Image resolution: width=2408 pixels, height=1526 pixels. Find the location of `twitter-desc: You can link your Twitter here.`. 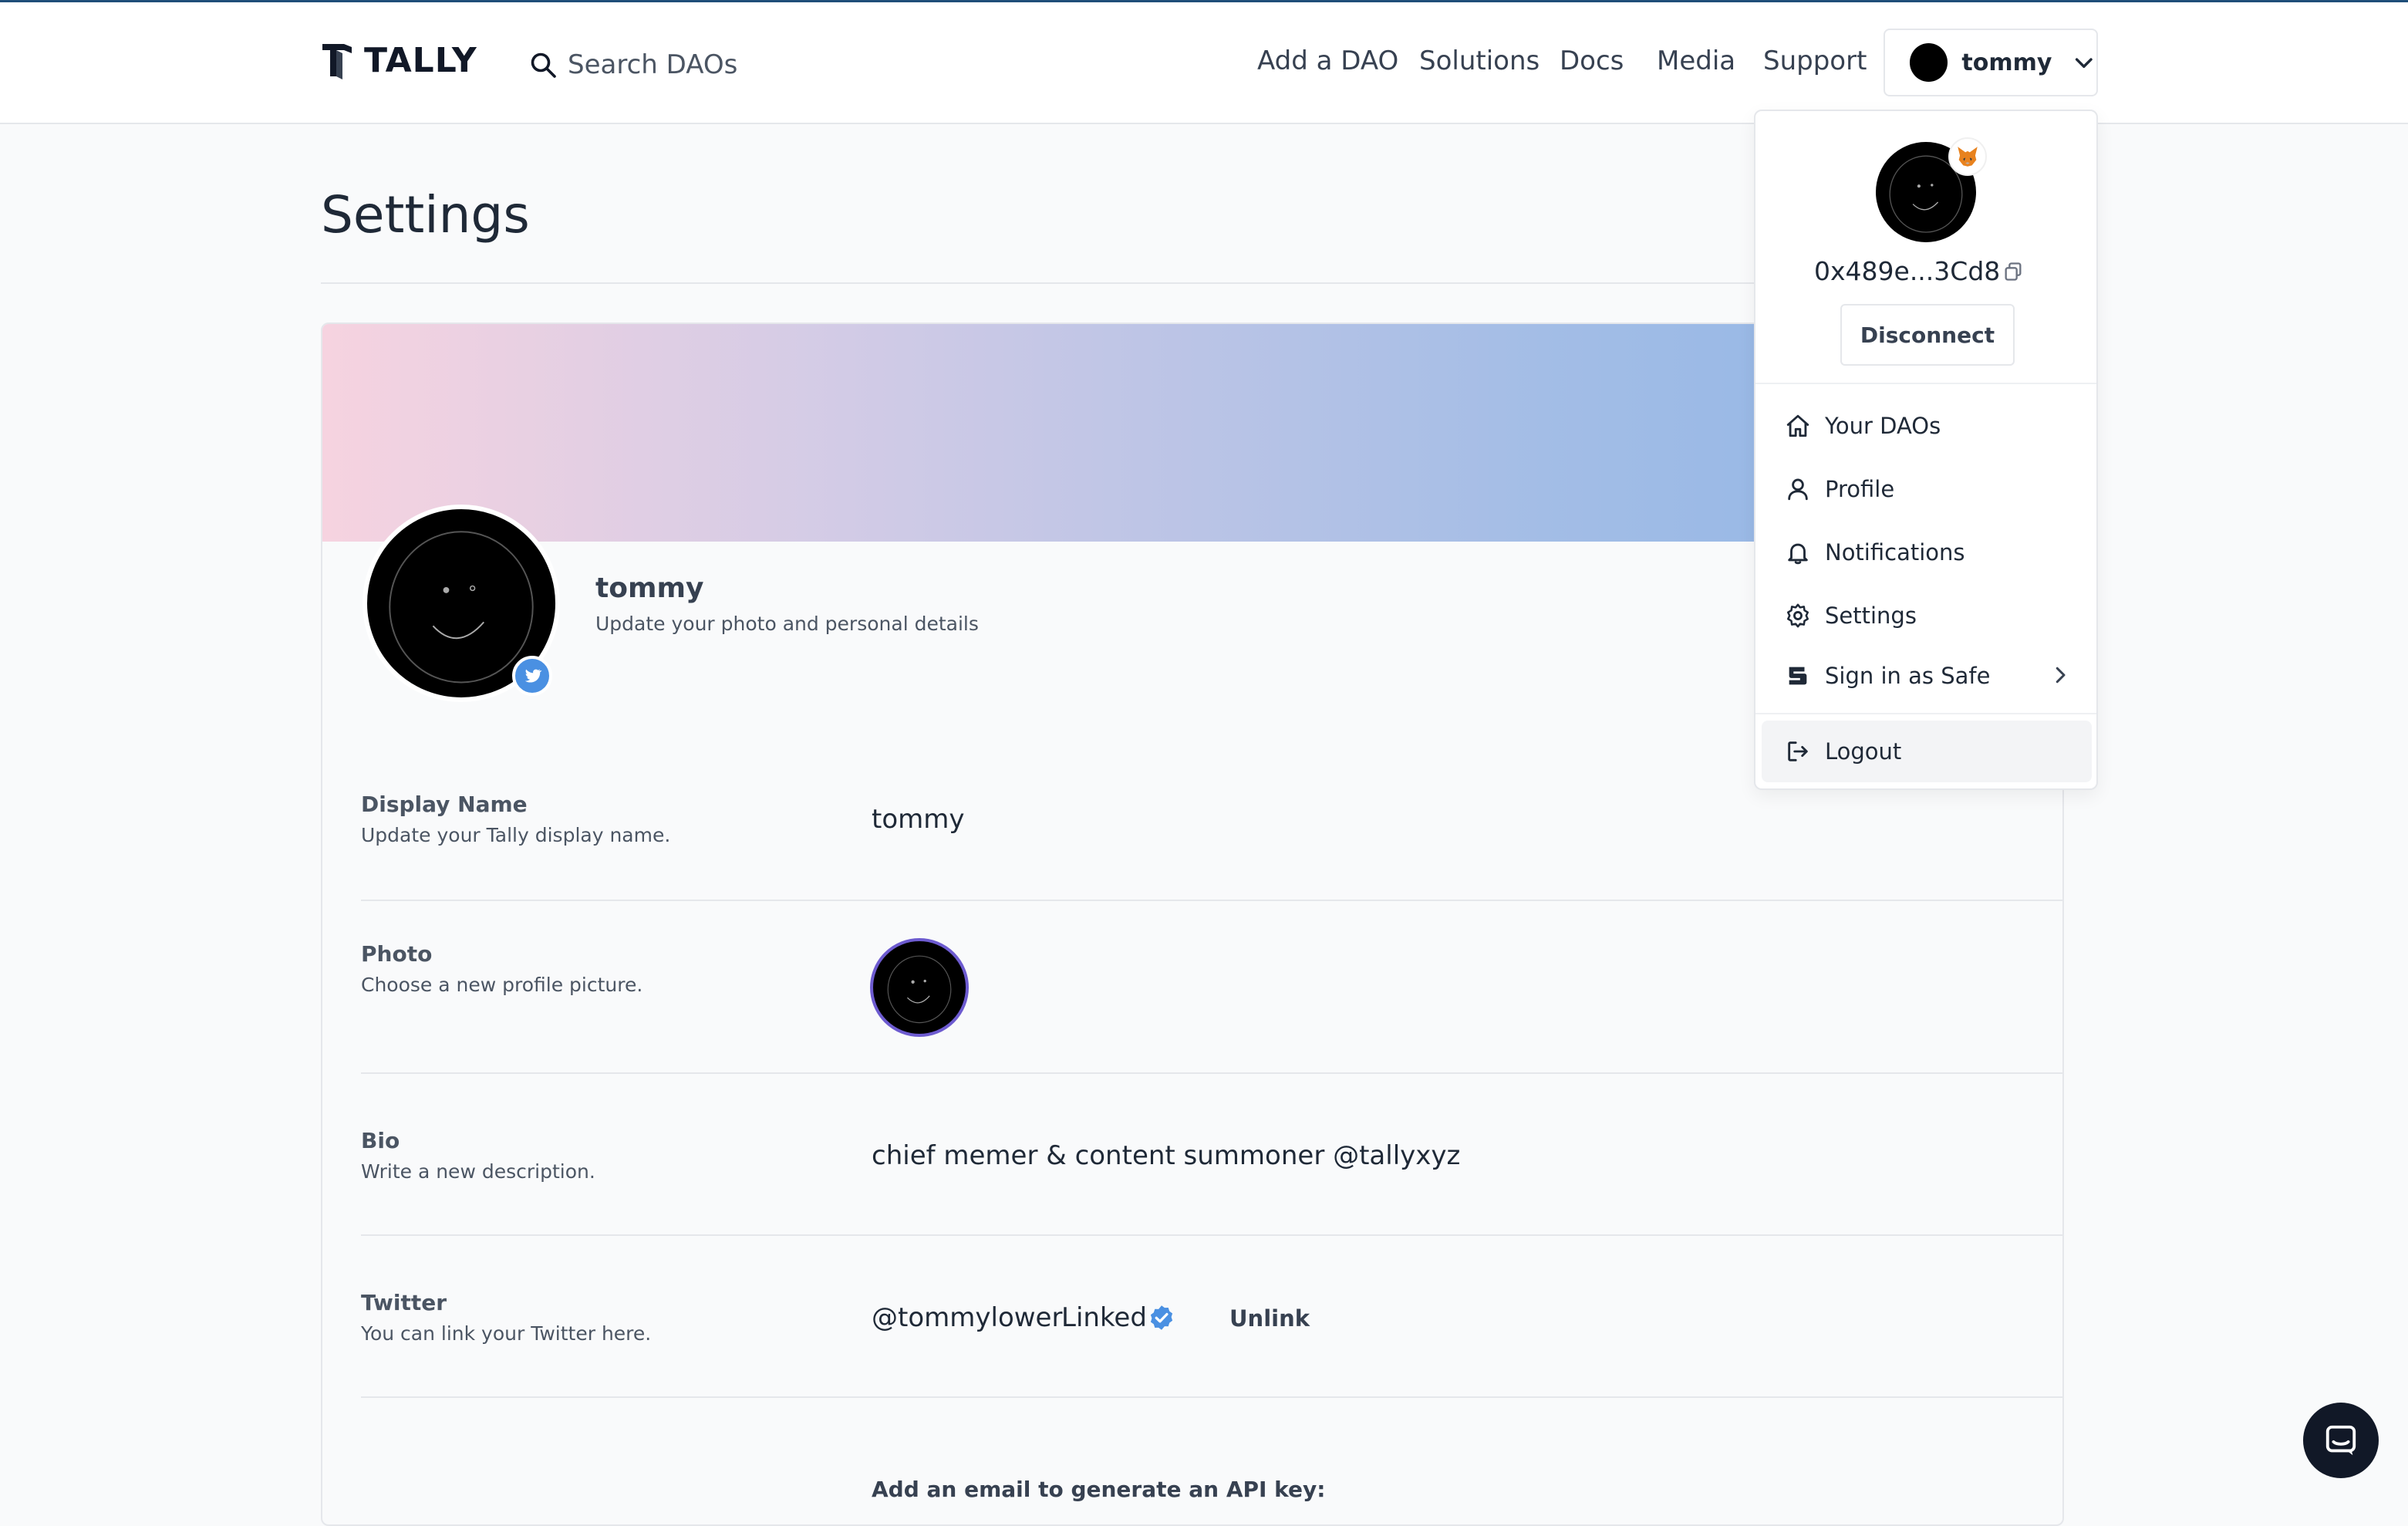

twitter-desc: You can link your Twitter here. is located at coordinates (506, 1333).